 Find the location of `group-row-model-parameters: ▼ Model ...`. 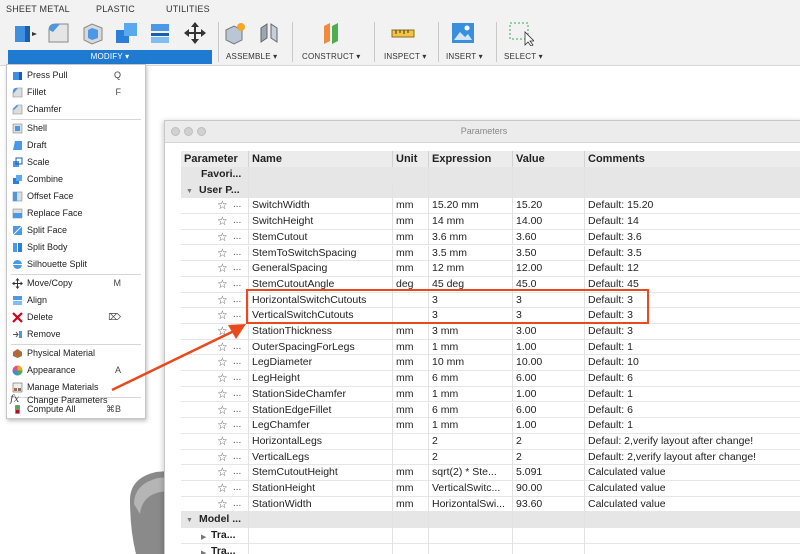

group-row-model-parameters: ▼ Model ... is located at coordinates (490, 520).